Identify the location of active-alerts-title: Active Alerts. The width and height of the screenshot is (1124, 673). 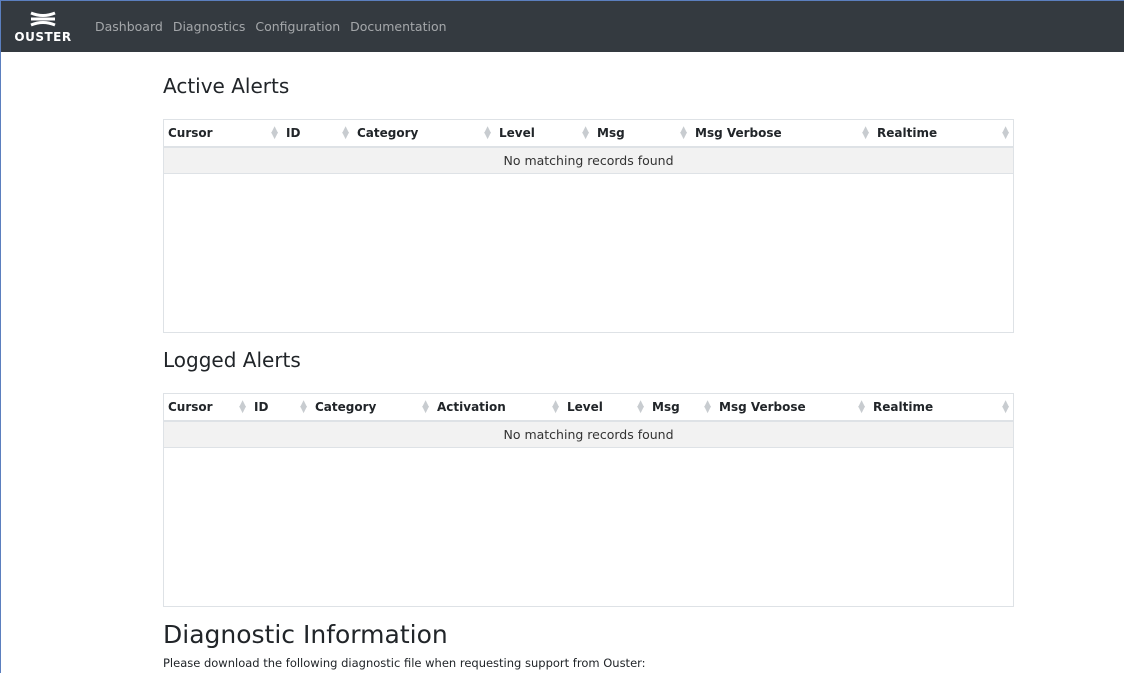
(226, 86).